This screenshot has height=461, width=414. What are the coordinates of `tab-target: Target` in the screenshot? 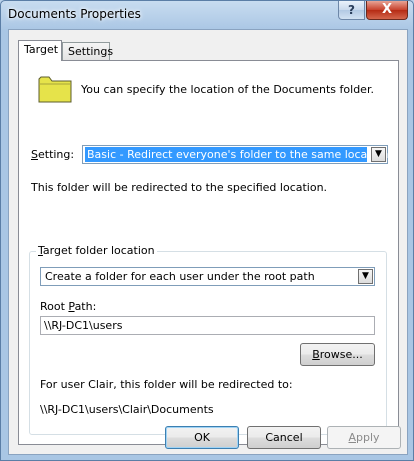 It's located at (40, 50).